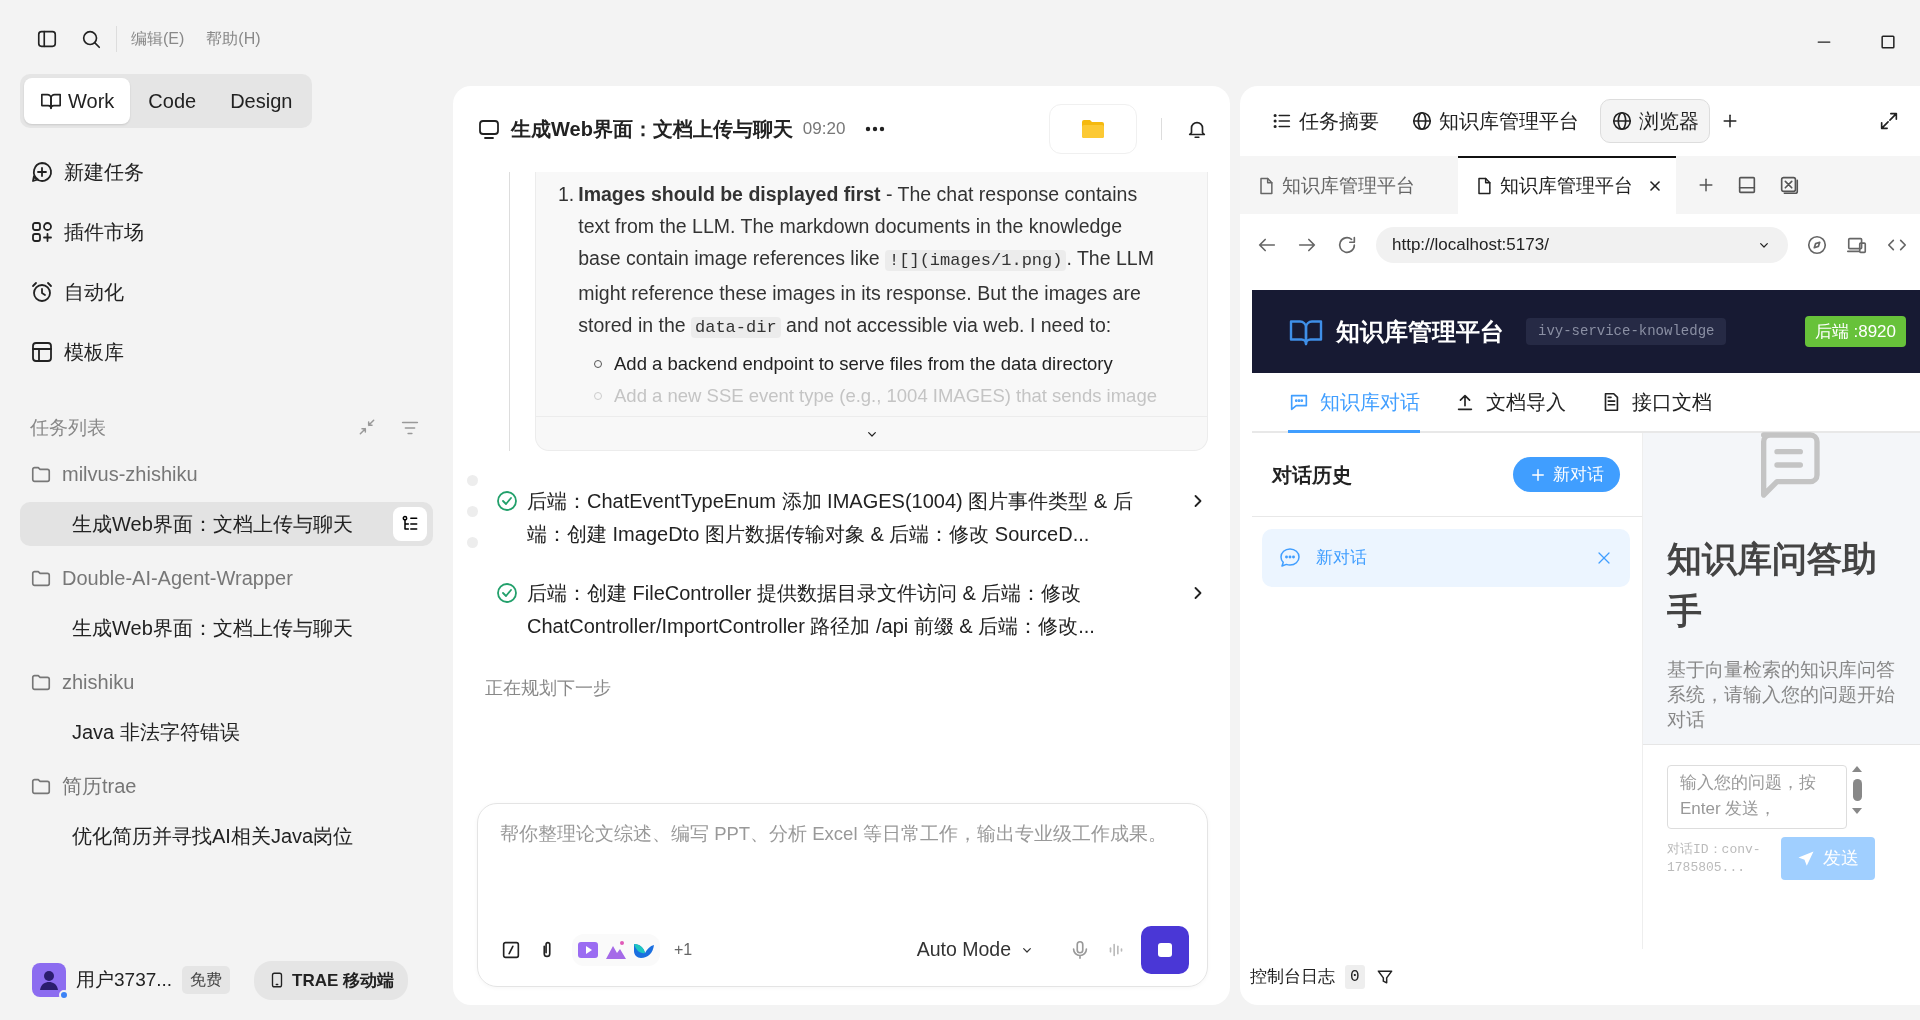 The height and width of the screenshot is (1020, 1920). Describe the element at coordinates (94, 292) in the screenshot. I see `nav-item: 自动化` at that location.